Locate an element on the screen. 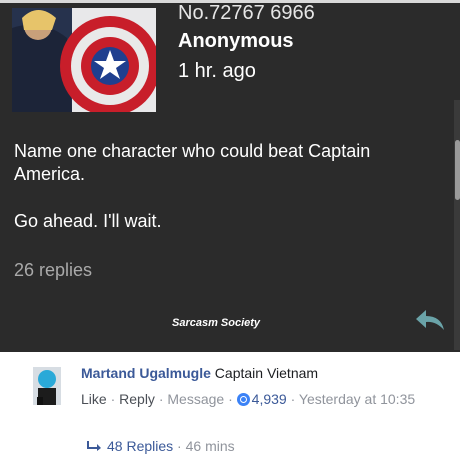 The image size is (460, 459). post-author: Anonymous is located at coordinates (236, 41).